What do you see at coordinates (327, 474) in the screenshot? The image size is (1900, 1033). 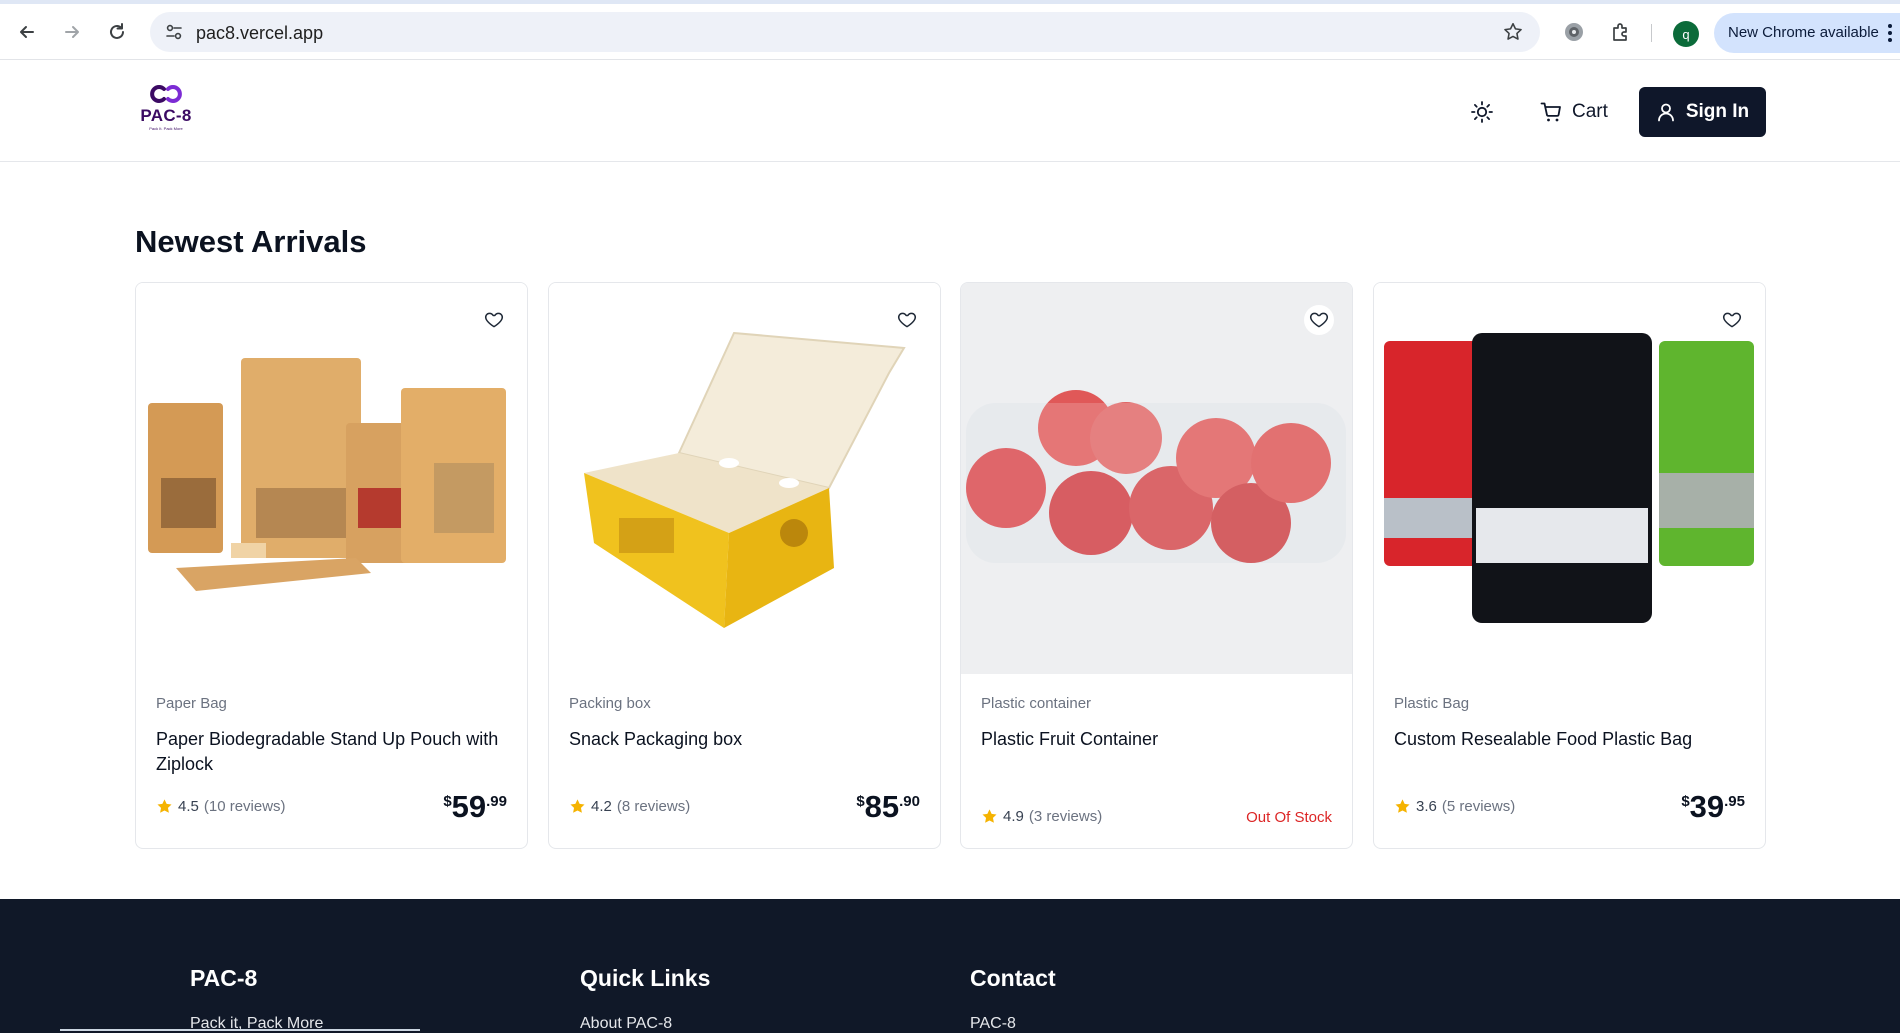 I see `kraft-paper-bags-image` at bounding box center [327, 474].